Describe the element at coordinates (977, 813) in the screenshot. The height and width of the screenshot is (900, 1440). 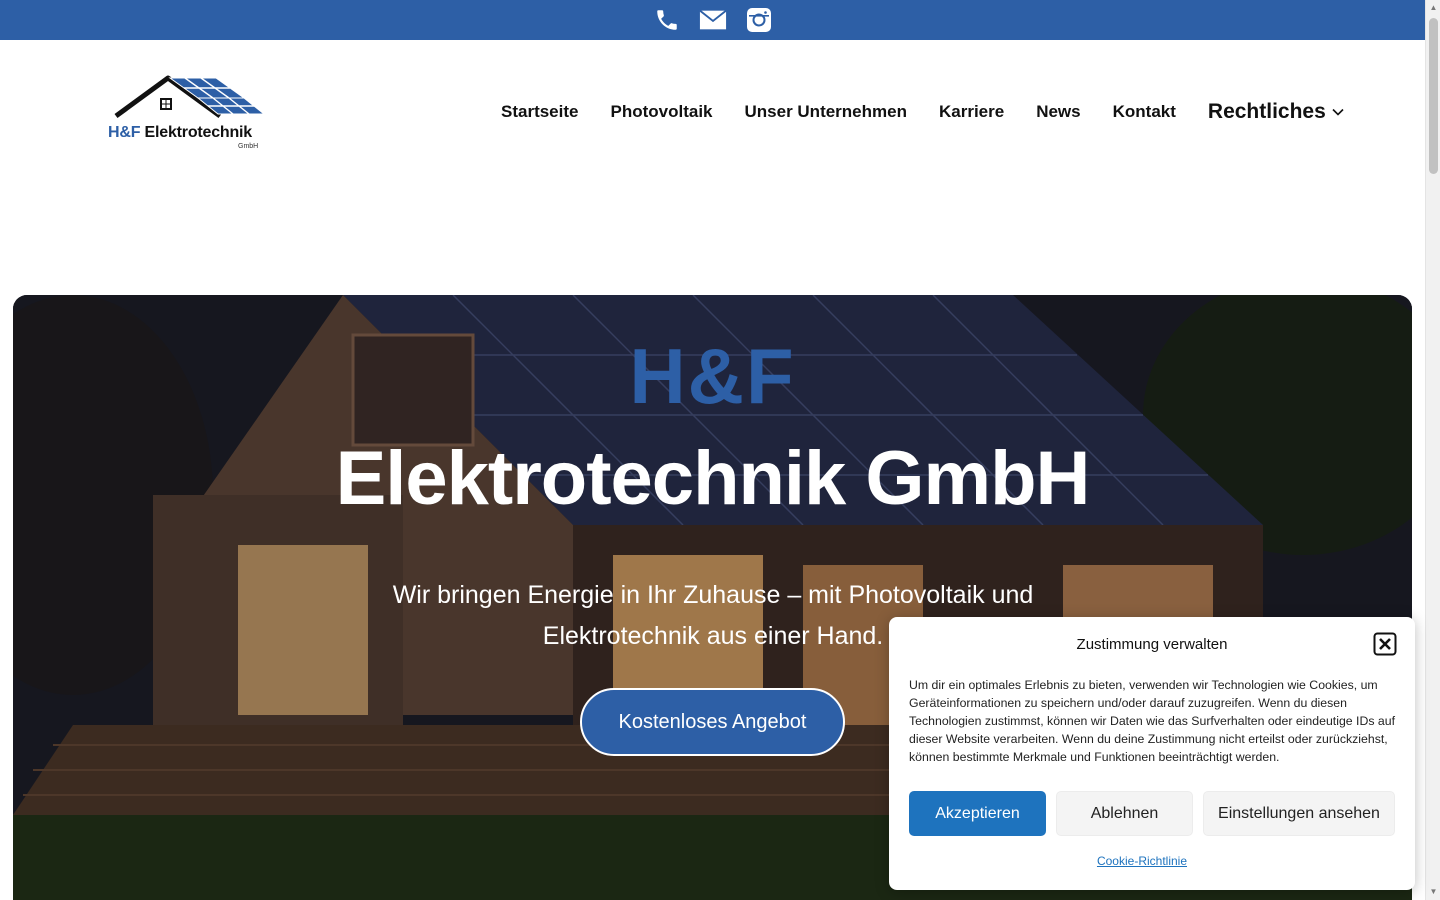
I see `accept-cookies-button: Akzeptieren` at that location.